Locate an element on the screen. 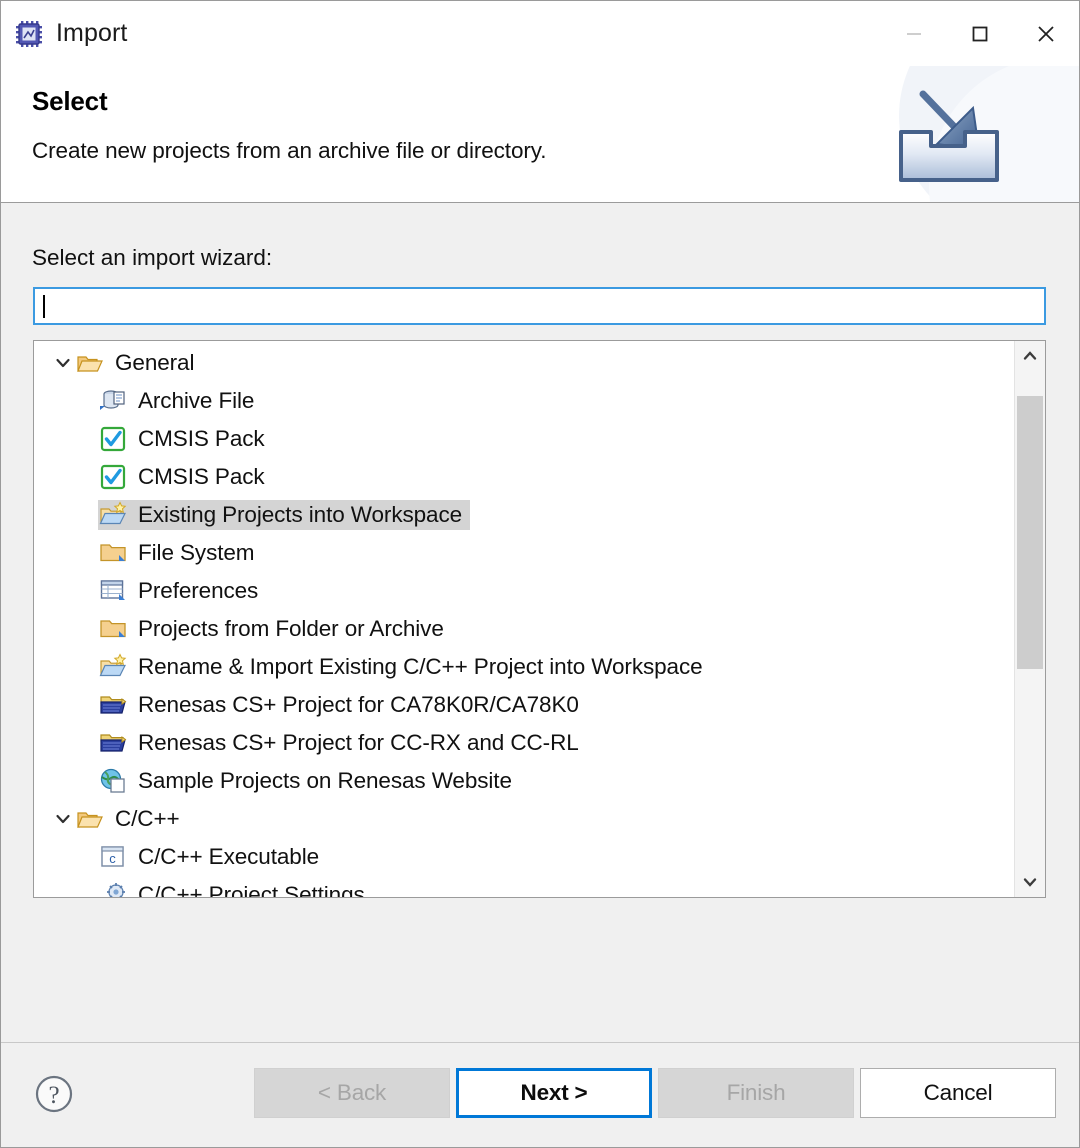 The width and height of the screenshot is (1080, 1148). row-content: Preferences is located at coordinates (182, 591).